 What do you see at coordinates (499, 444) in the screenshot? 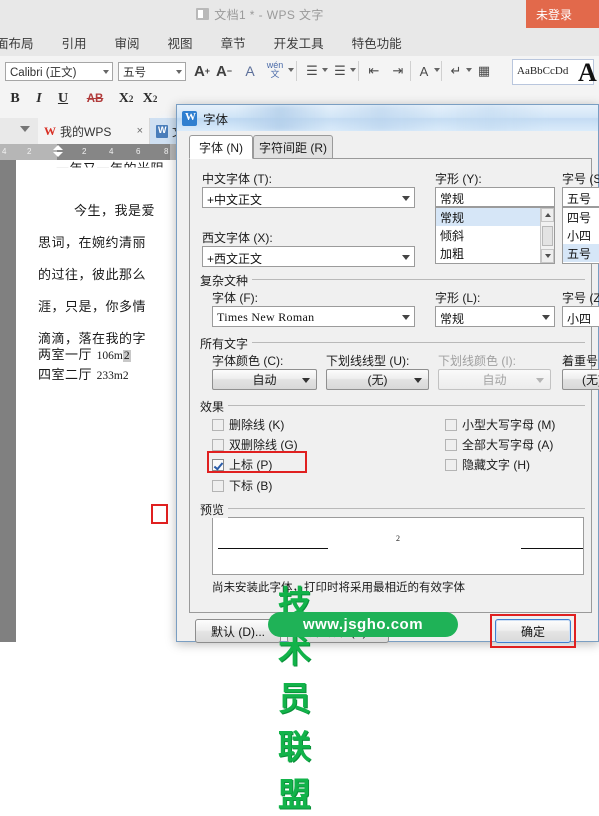
I see `checkbox-all-caps: 全部大写字母 (A)` at bounding box center [499, 444].